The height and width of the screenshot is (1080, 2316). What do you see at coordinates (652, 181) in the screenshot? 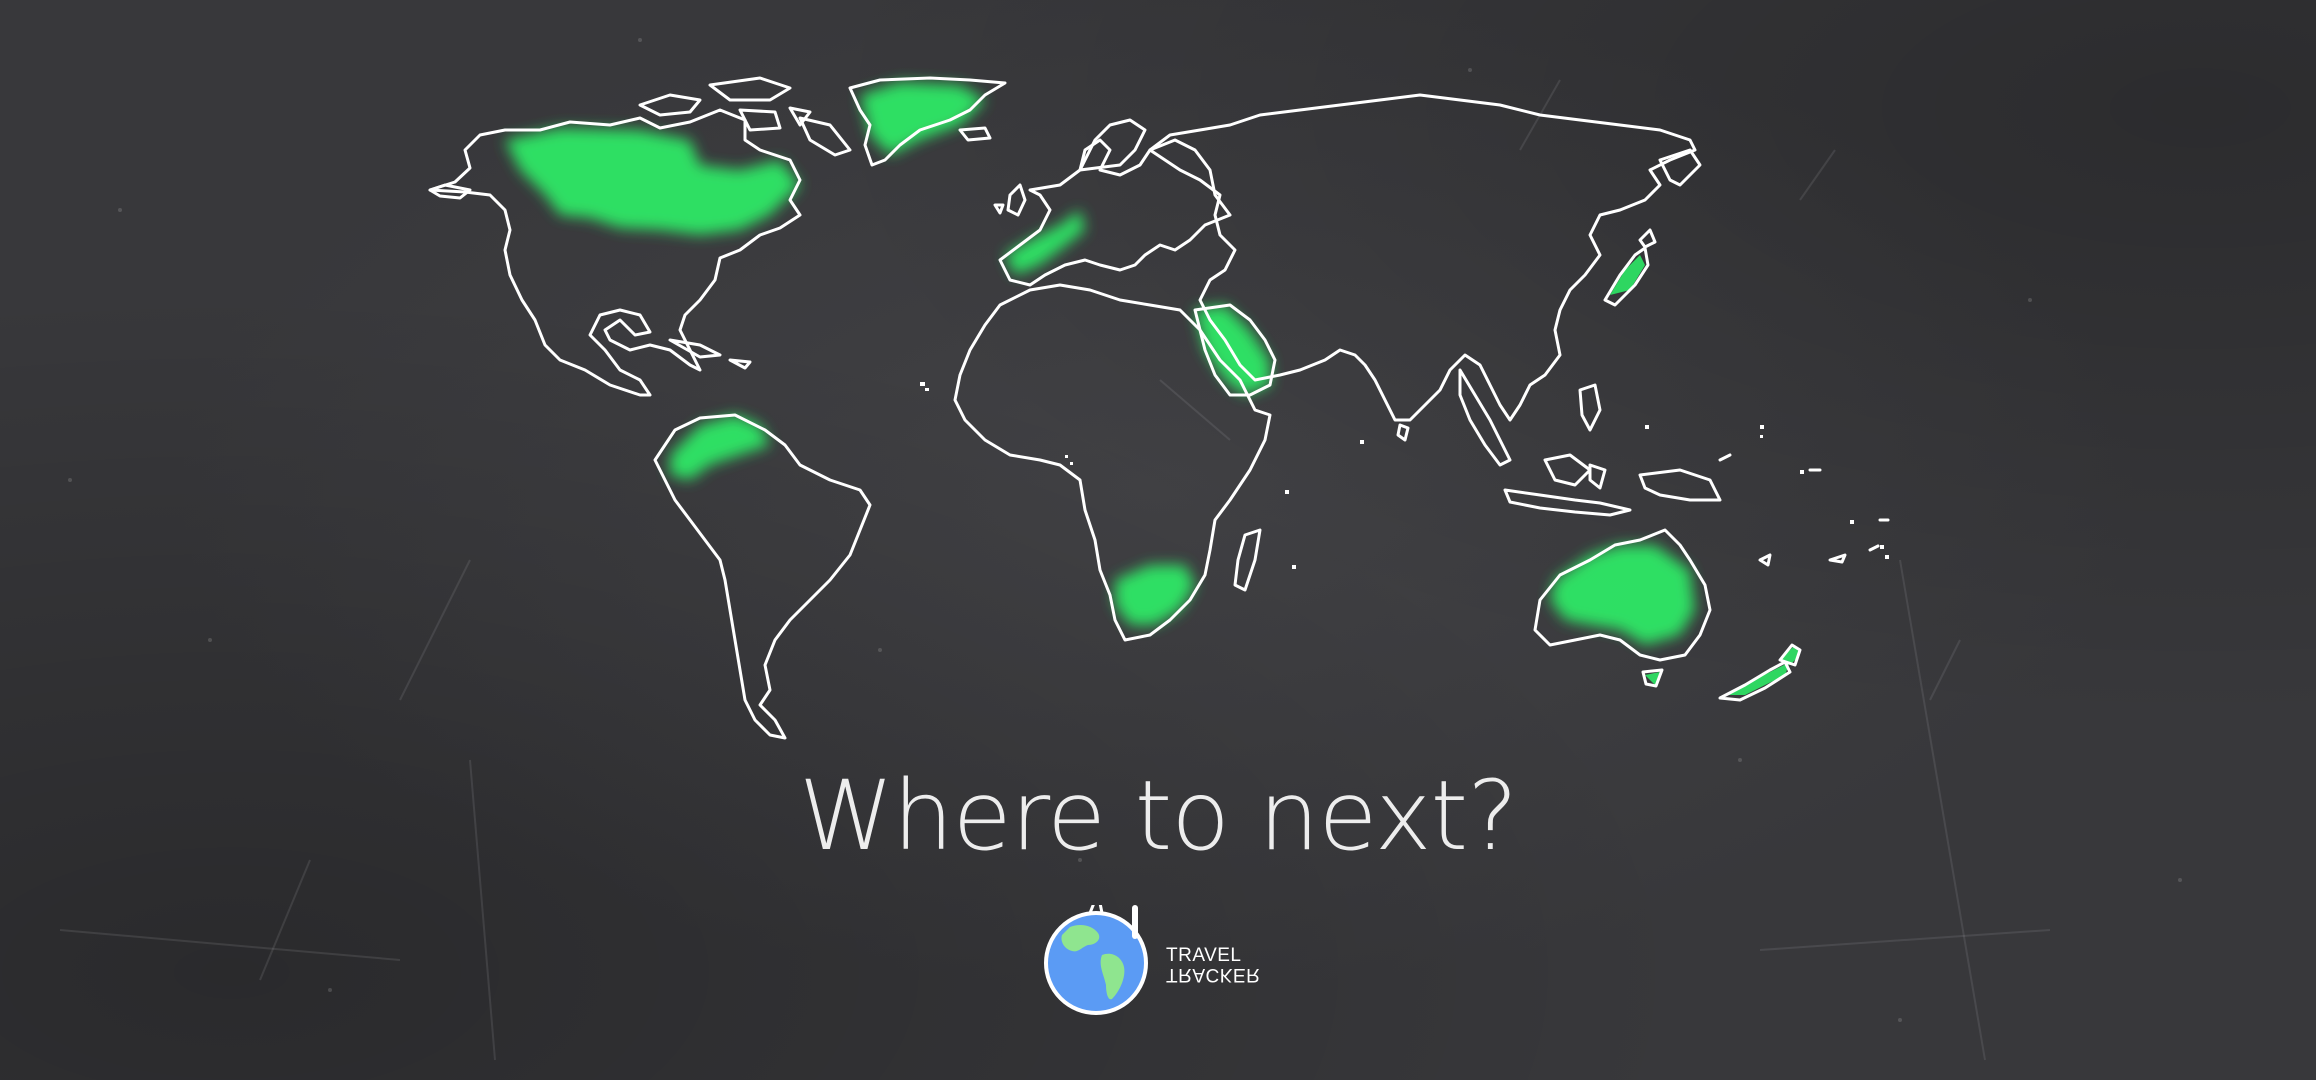
I see `visited-canada` at bounding box center [652, 181].